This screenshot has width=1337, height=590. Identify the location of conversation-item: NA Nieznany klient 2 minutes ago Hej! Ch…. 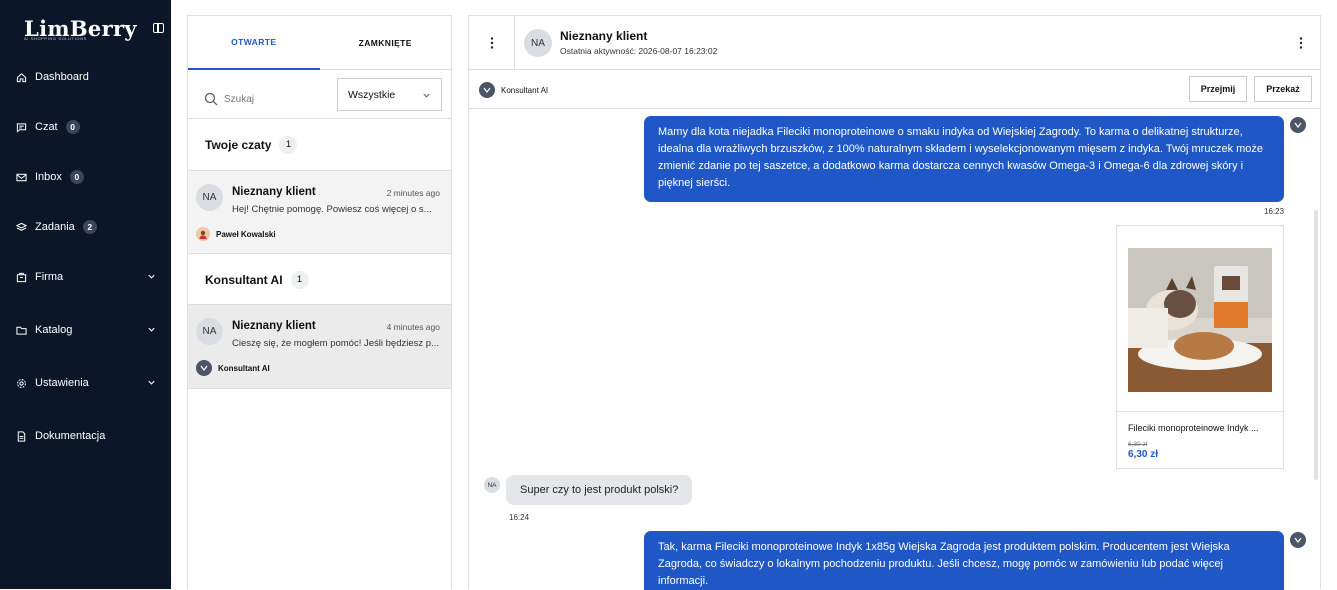
(319, 211).